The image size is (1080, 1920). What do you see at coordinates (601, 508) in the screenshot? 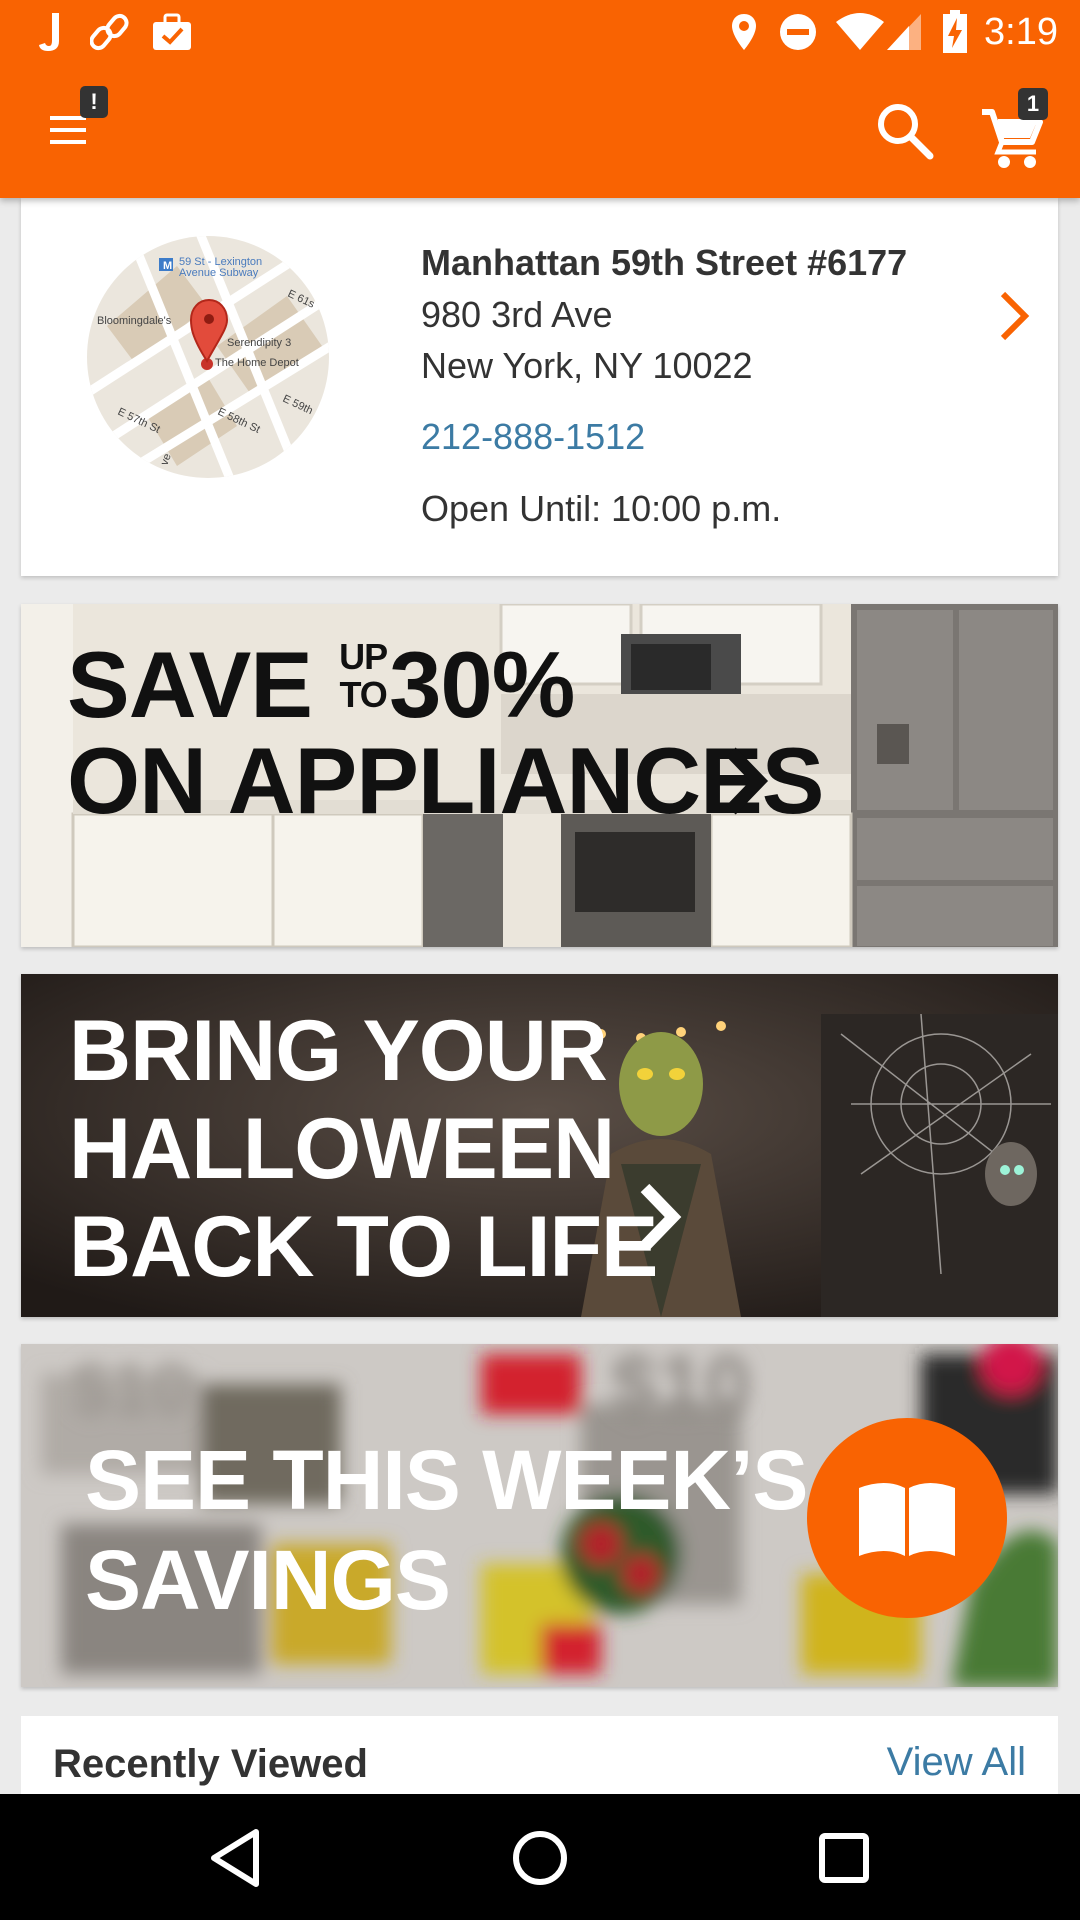
I see `store-hours: Open Until: 10:00 p.m.` at bounding box center [601, 508].